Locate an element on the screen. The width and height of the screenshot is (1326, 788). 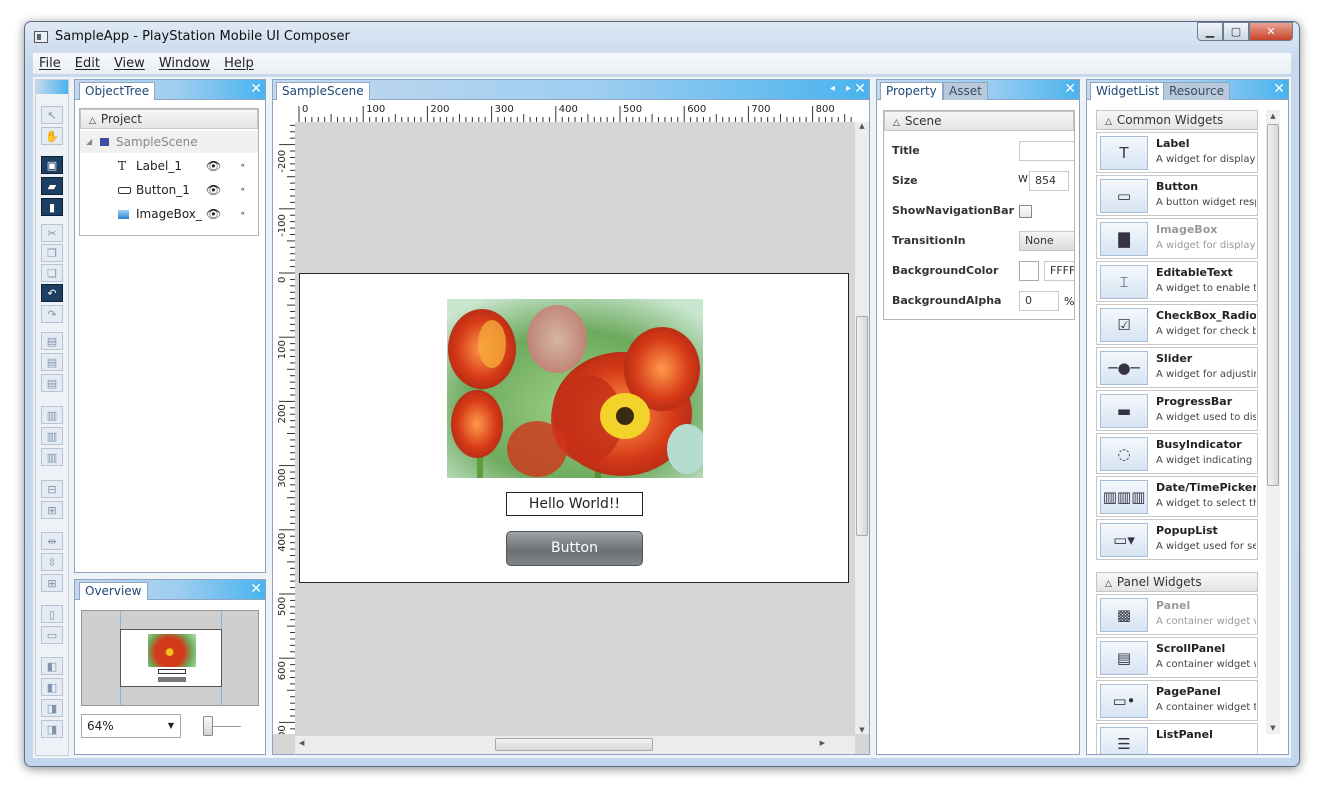
redo-icon: ↷ is located at coordinates (52, 314).